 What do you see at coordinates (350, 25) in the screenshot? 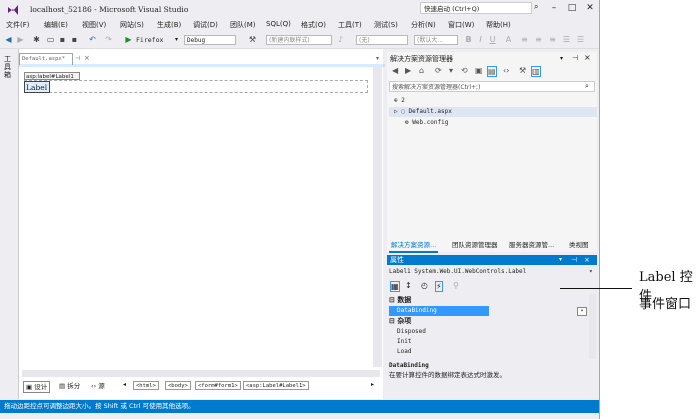
I see `menu-tools: 工具(T)` at bounding box center [350, 25].